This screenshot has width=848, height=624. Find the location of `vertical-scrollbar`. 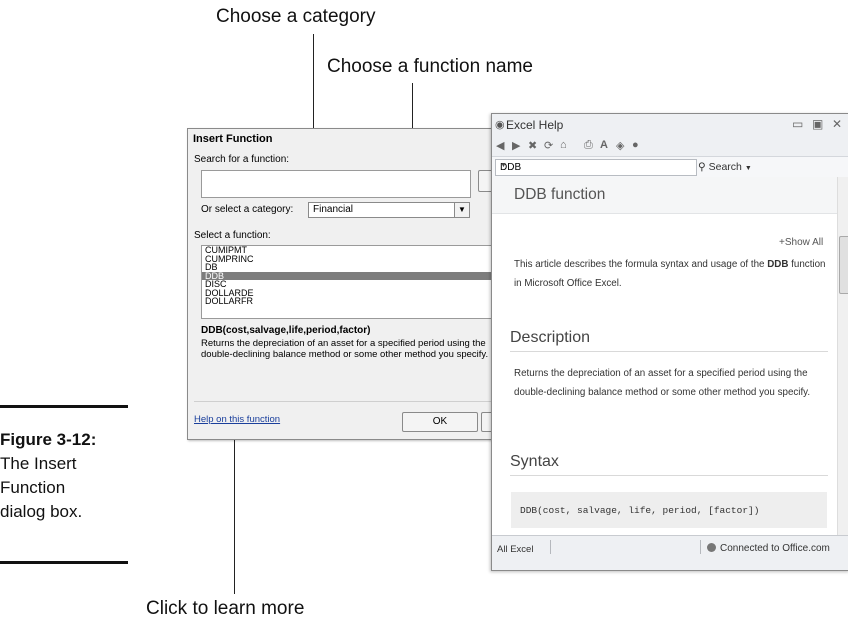

vertical-scrollbar is located at coordinates (842, 356).